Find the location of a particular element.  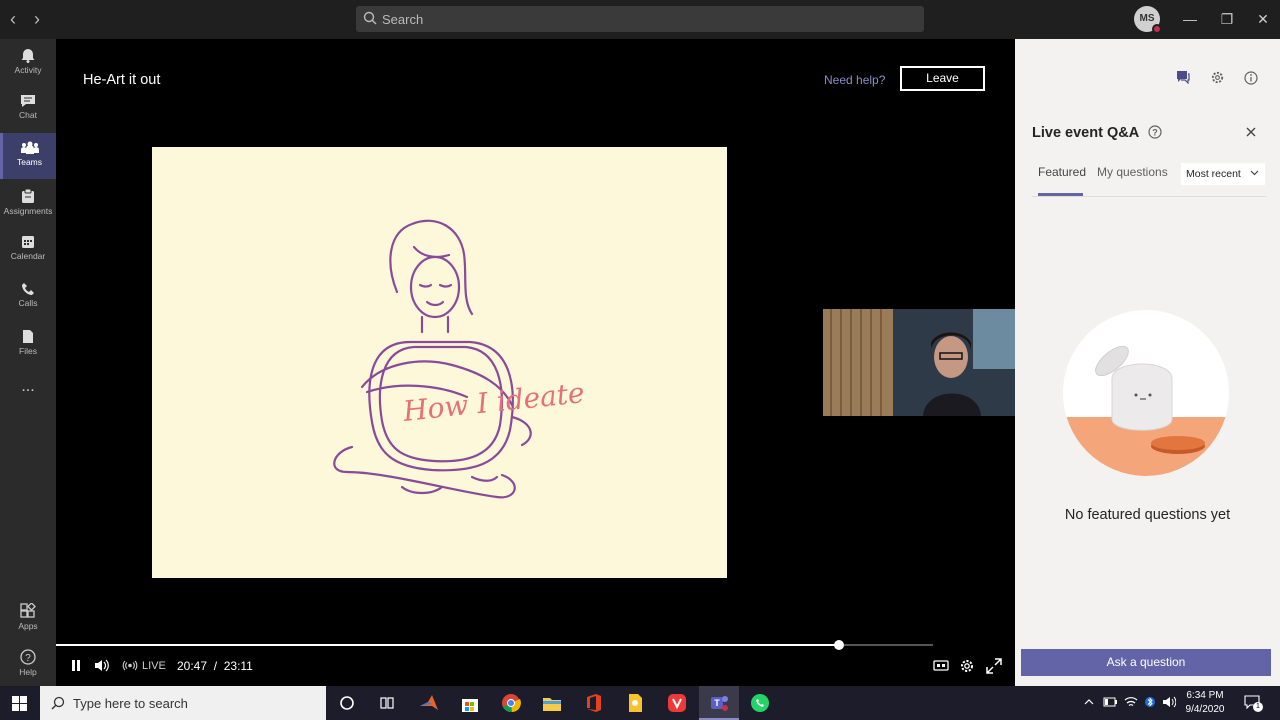

rail-item-apps: Apps is located at coordinates (28, 618).